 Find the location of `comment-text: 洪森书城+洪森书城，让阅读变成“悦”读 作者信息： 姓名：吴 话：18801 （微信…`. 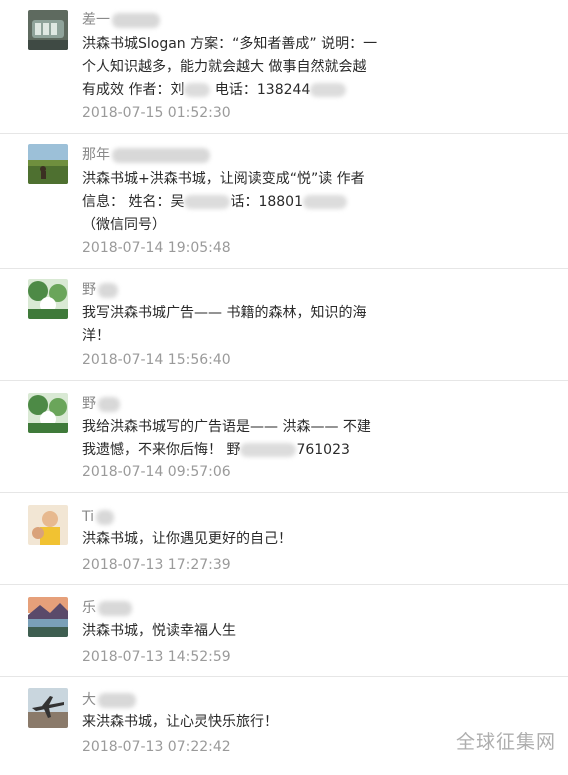

comment-text: 洪森书城+洪森书城，让阅读变成“悦”读 作者信息： 姓名：吴 话：18801 （微信… is located at coordinates (223, 202).